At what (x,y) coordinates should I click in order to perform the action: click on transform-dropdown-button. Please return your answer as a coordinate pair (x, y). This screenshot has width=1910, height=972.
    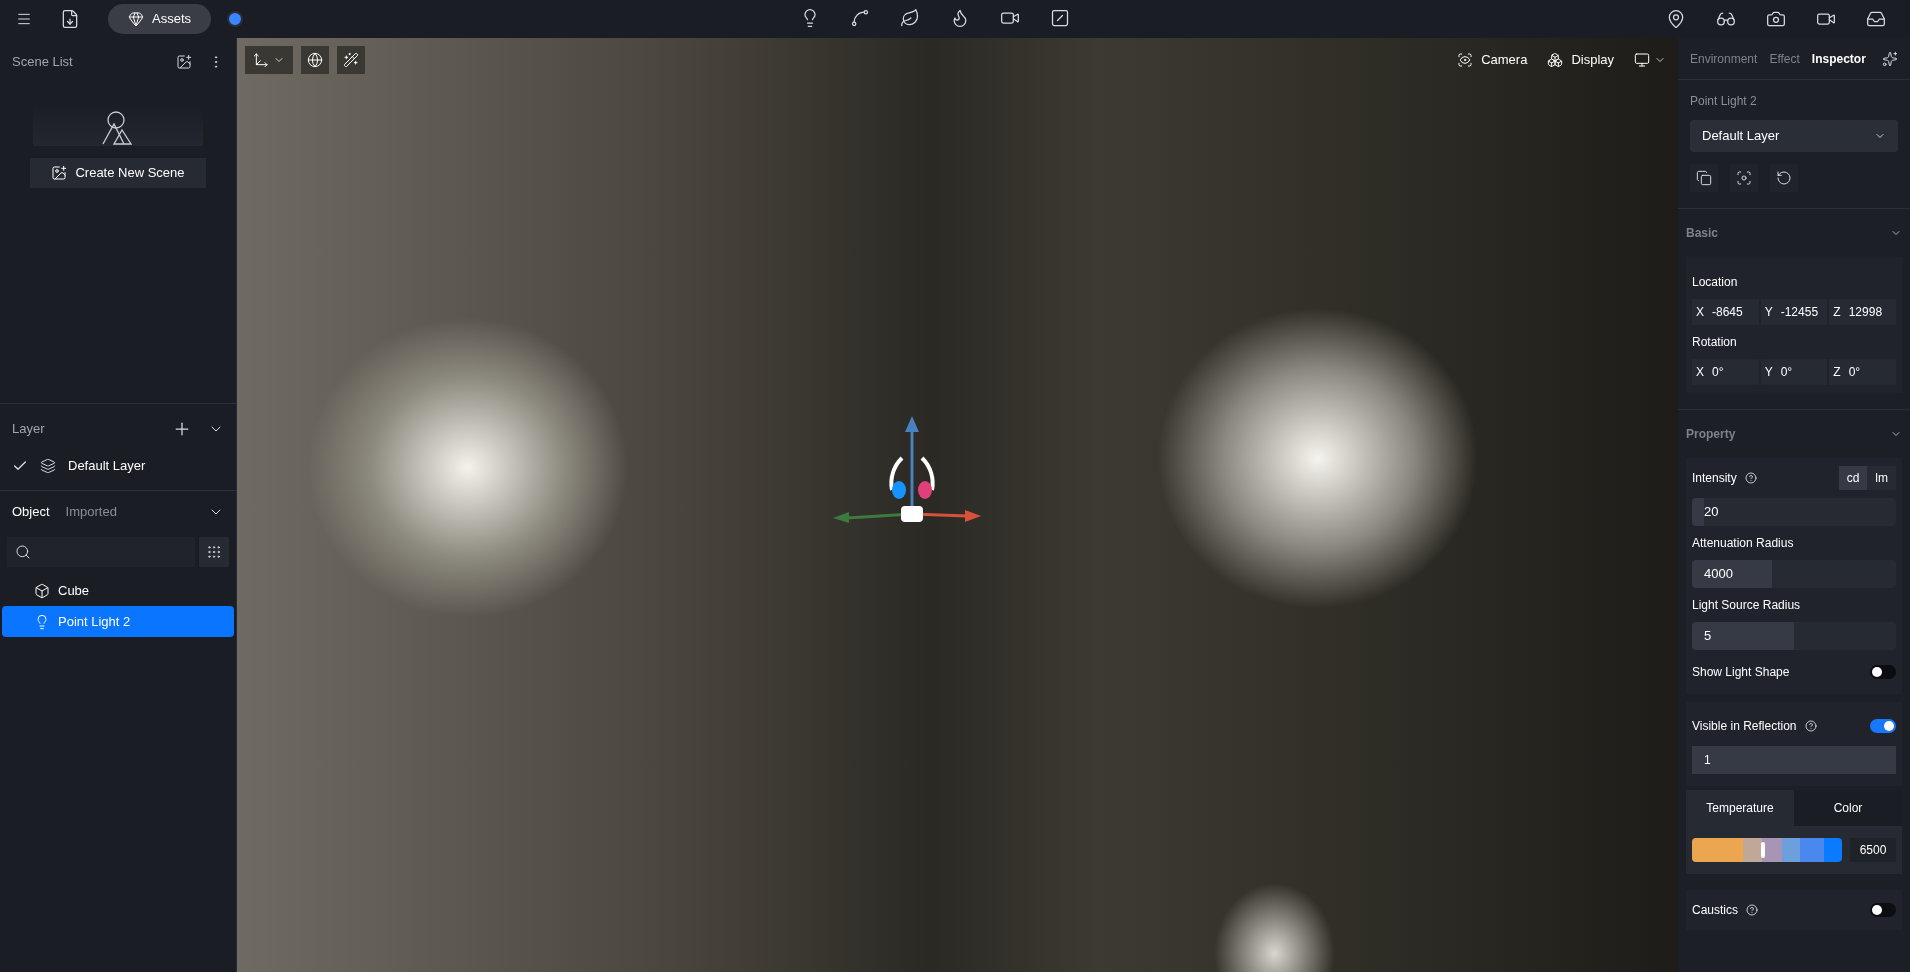
    Looking at the image, I should click on (269, 60).